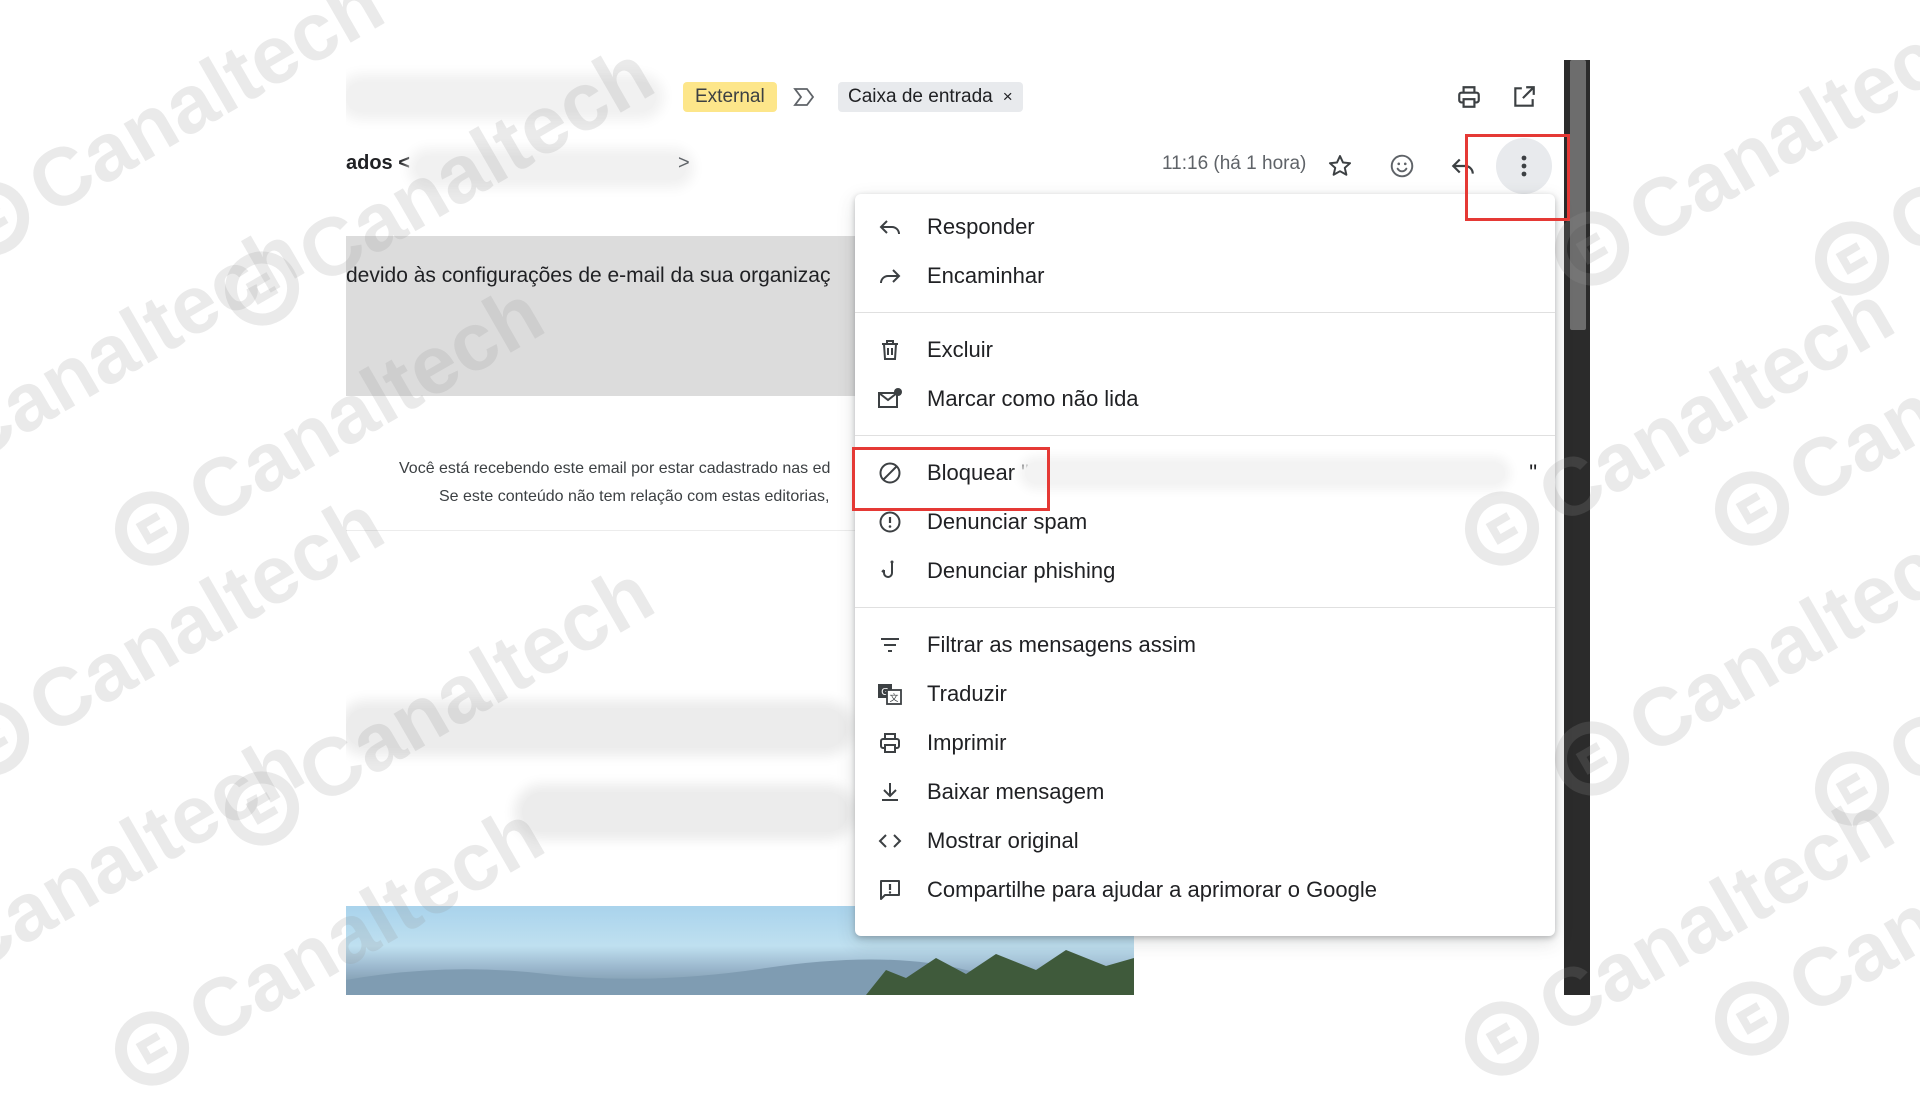  Describe the element at coordinates (1205, 791) in the screenshot. I see `menu-item-download: Baixar mensagem` at that location.